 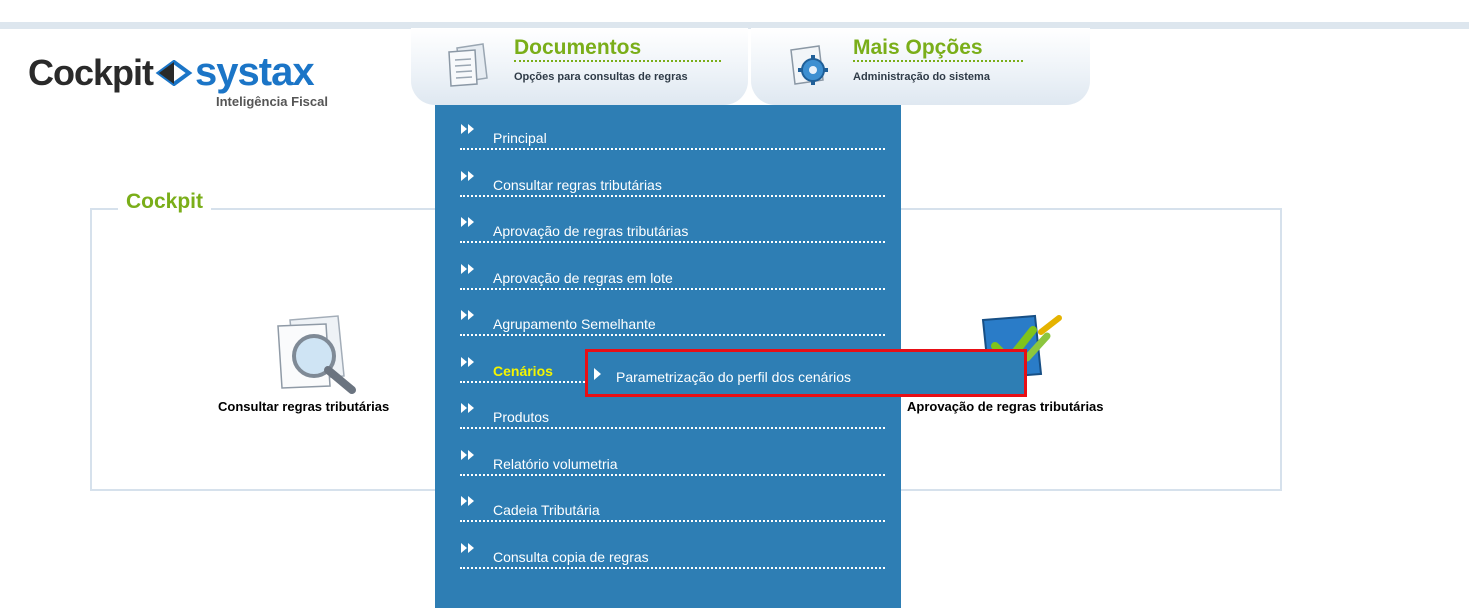 I want to click on cockpit-item-consultar-label: Consultar regras tributárias, so click(x=303, y=406).